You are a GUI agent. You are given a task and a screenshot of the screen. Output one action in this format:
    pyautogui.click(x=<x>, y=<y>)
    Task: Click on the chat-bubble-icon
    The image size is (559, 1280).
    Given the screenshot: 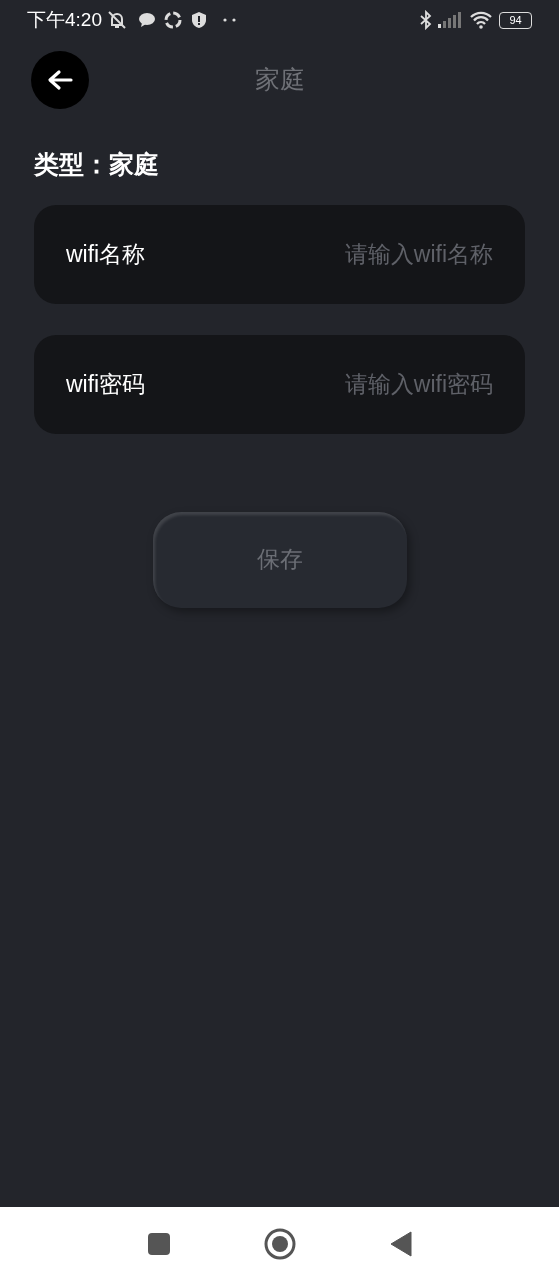 What is the action you would take?
    pyautogui.click(x=147, y=20)
    